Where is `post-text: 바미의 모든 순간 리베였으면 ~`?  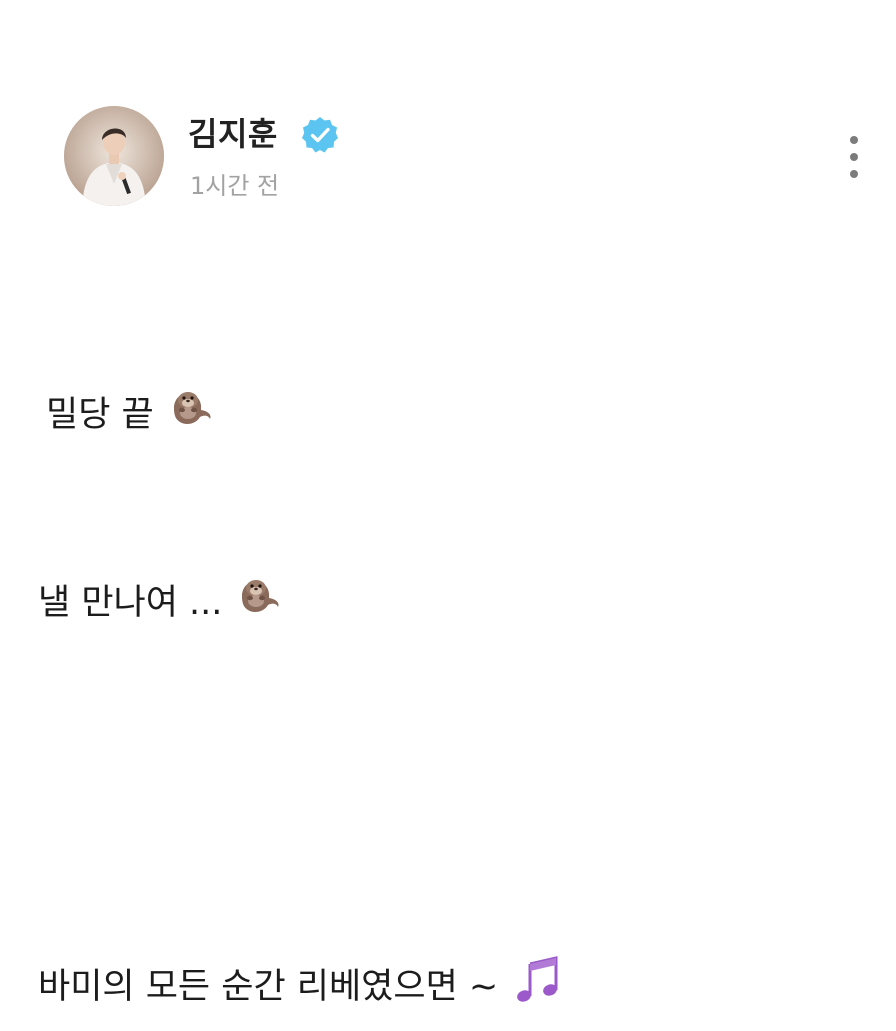 post-text: 바미의 모든 순간 리베였으면 ~ is located at coordinates (268, 986).